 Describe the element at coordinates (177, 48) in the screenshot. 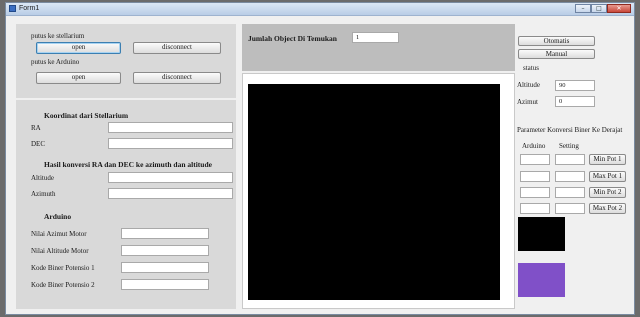

I see `stellarium-disconnect-button: disconnect` at that location.